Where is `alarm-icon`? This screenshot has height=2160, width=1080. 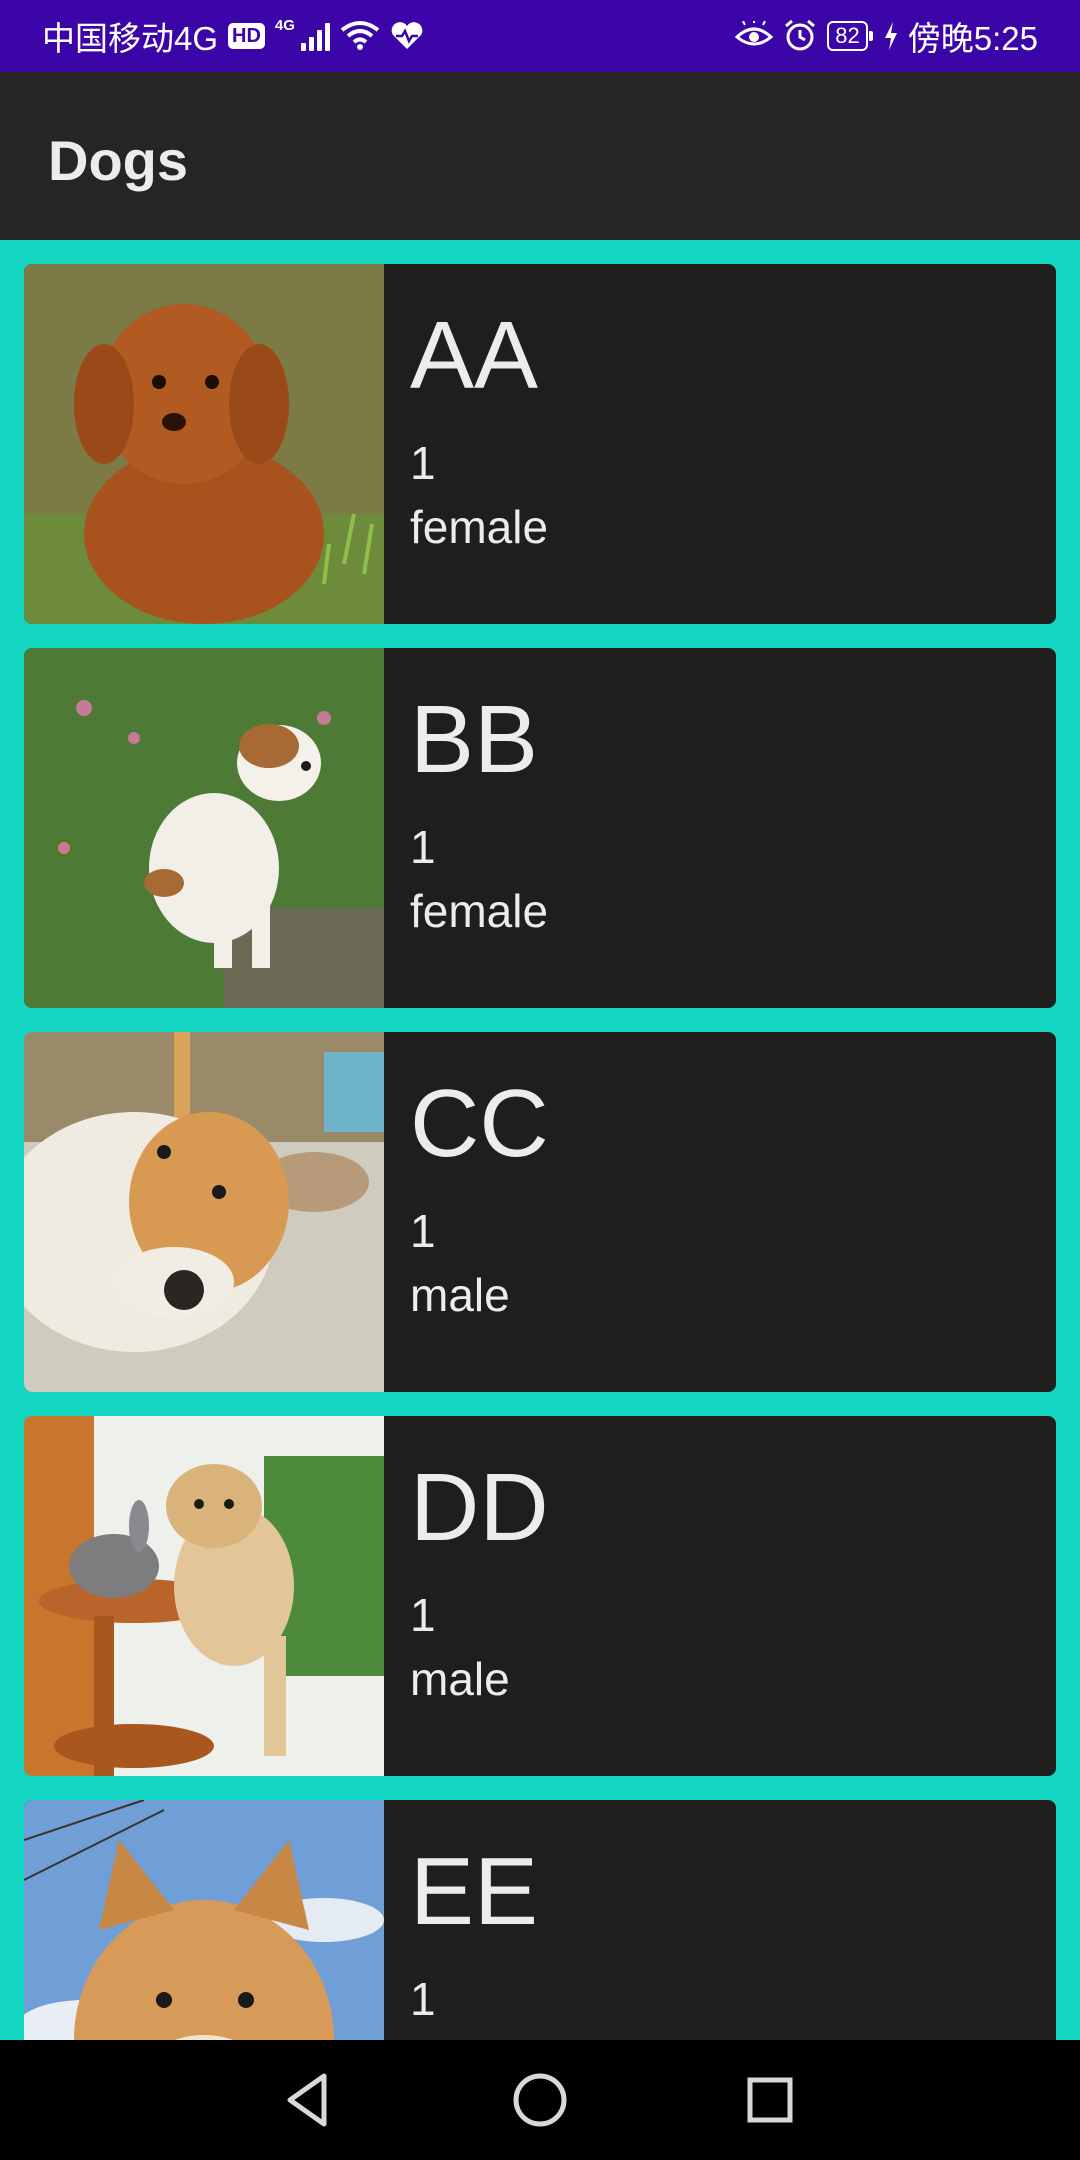 alarm-icon is located at coordinates (800, 35).